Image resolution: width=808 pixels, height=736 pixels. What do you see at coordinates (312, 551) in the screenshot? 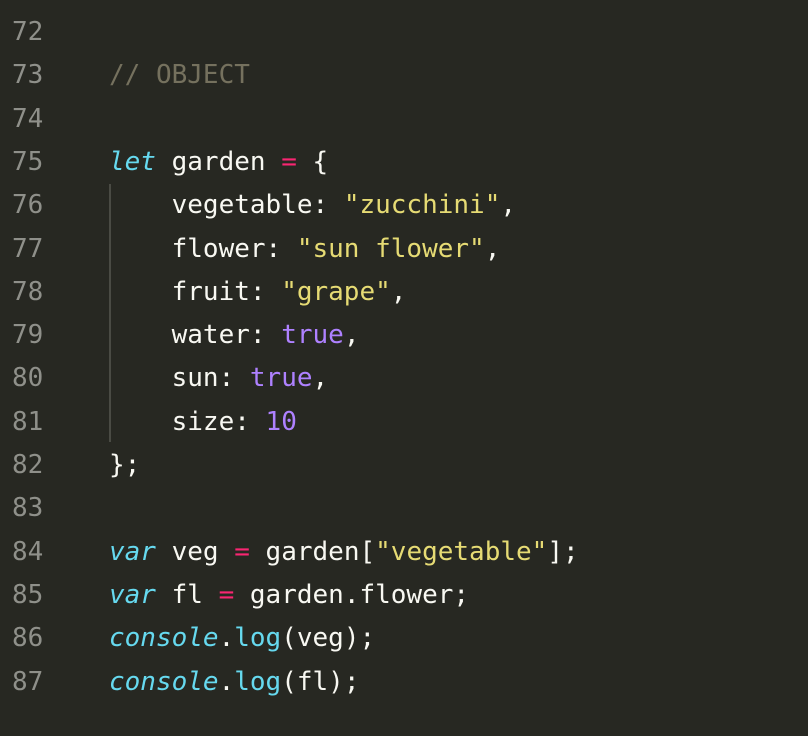
I see `code-token-plain: garden[` at bounding box center [312, 551].